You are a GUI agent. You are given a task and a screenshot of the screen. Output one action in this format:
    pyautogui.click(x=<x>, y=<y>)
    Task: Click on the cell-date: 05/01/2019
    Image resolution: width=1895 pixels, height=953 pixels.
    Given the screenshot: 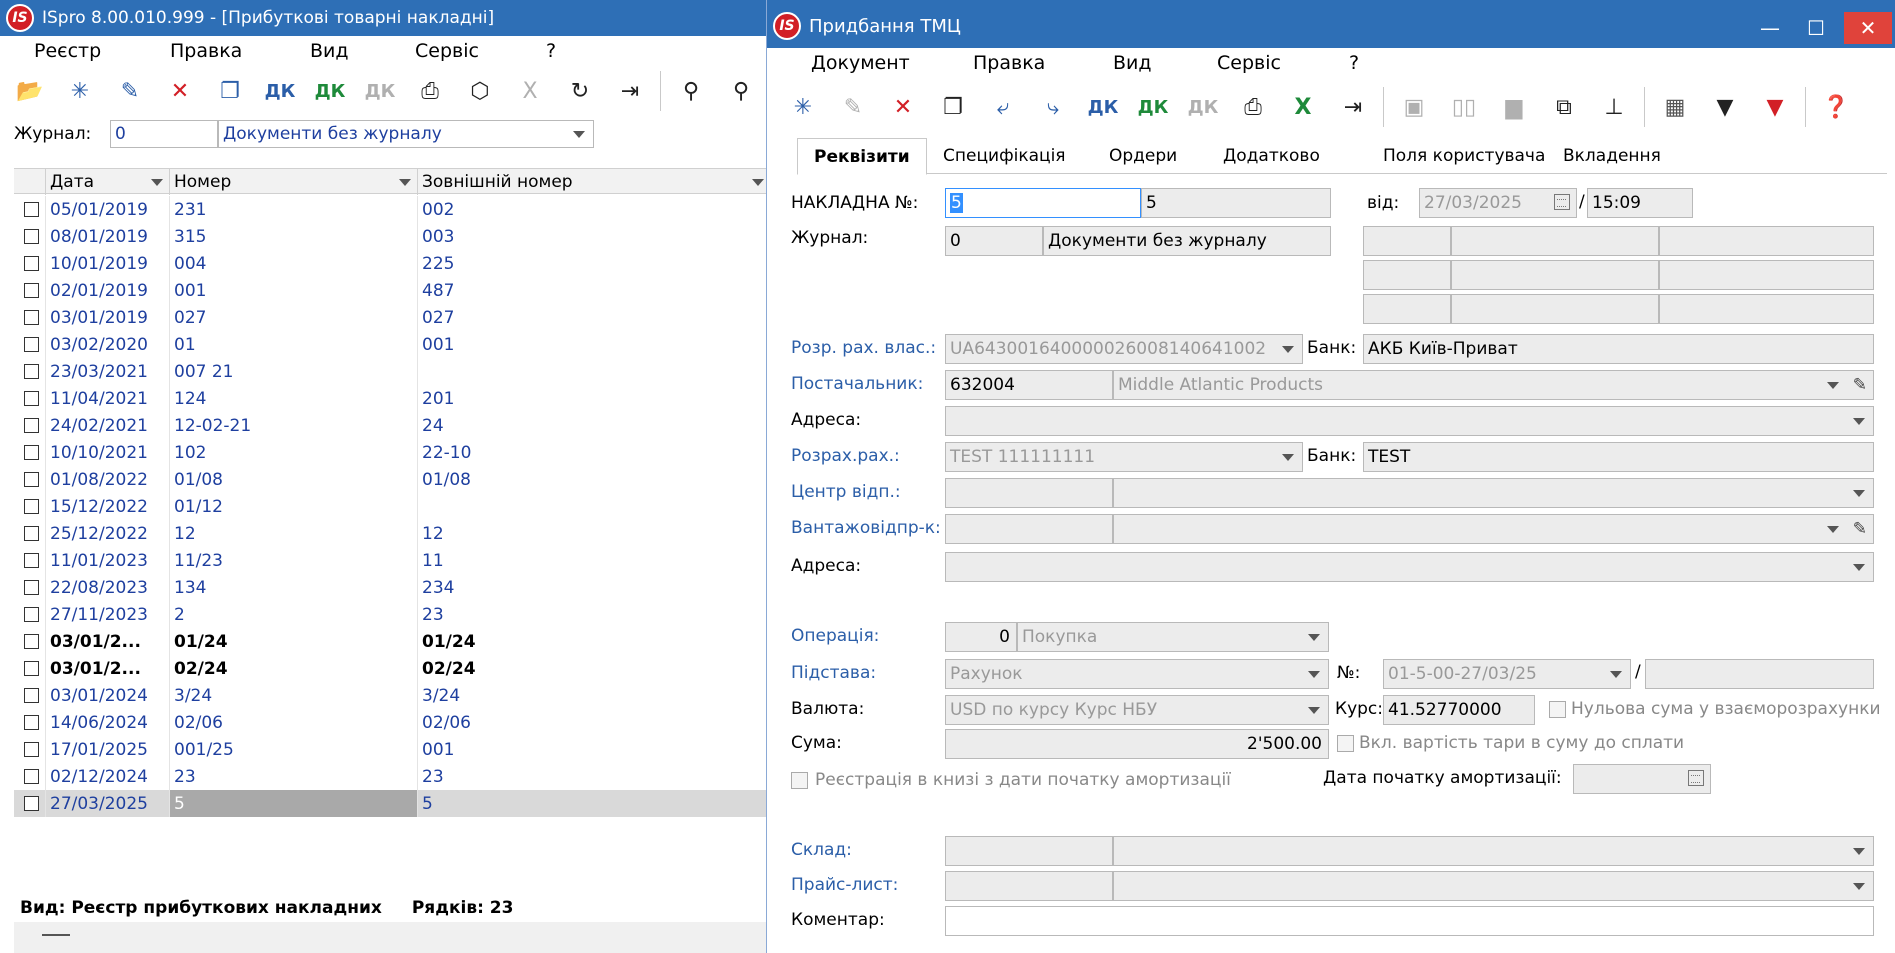 What is the action you would take?
    pyautogui.click(x=108, y=209)
    